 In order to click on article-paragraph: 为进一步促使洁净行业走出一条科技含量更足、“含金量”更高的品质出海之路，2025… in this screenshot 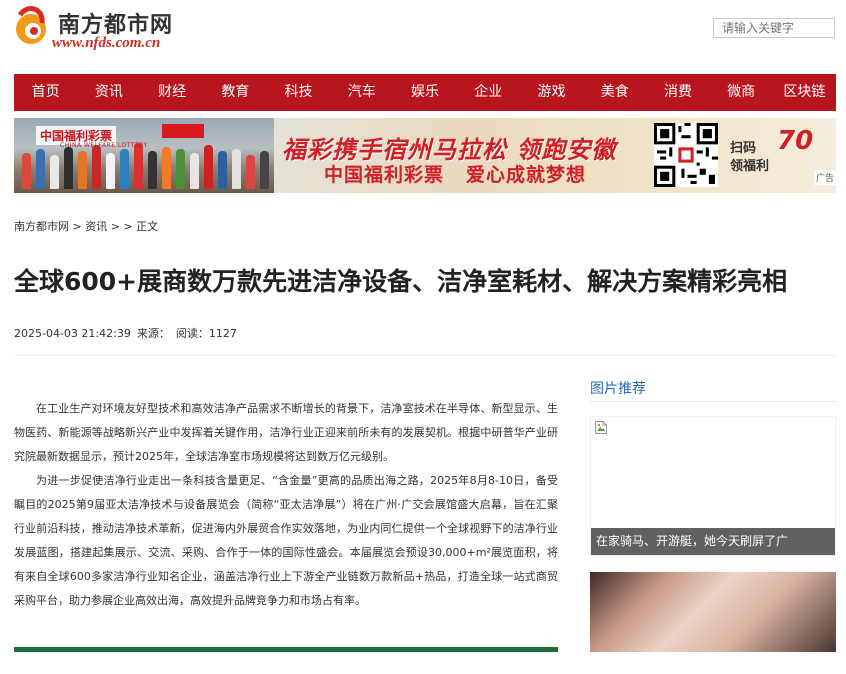, I will do `click(286, 540)`.